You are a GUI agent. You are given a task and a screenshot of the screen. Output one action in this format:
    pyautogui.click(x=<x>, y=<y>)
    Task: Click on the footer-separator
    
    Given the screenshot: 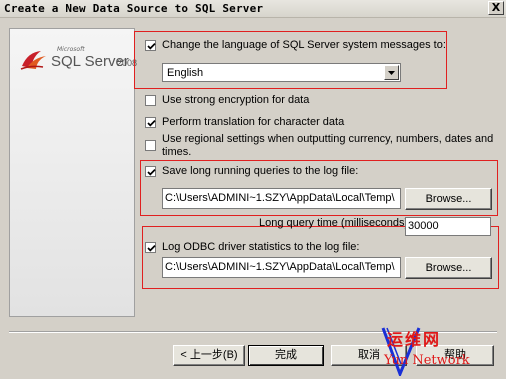 What is the action you would take?
    pyautogui.click(x=253, y=332)
    